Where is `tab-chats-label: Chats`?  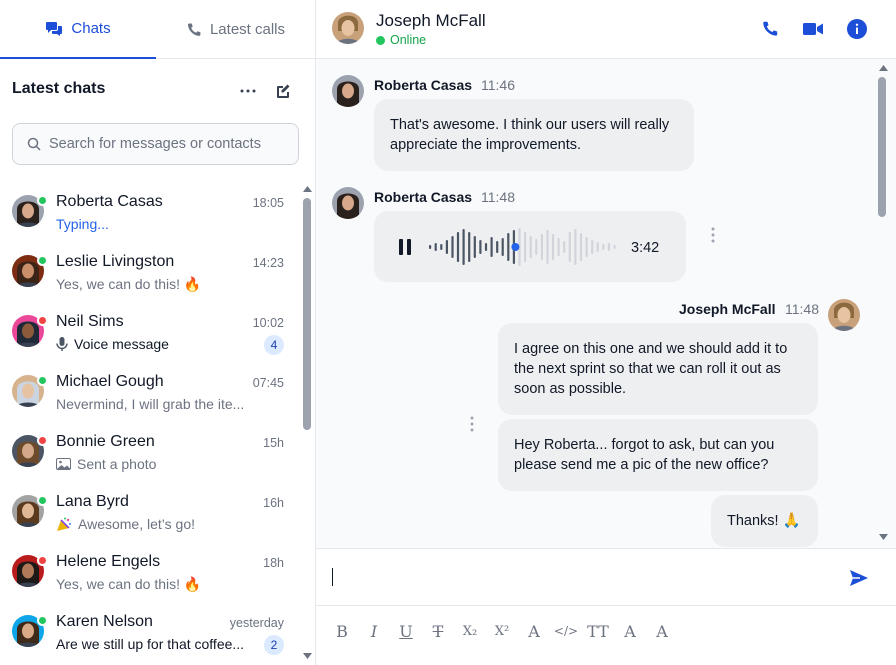
tab-chats-label: Chats is located at coordinates (91, 28).